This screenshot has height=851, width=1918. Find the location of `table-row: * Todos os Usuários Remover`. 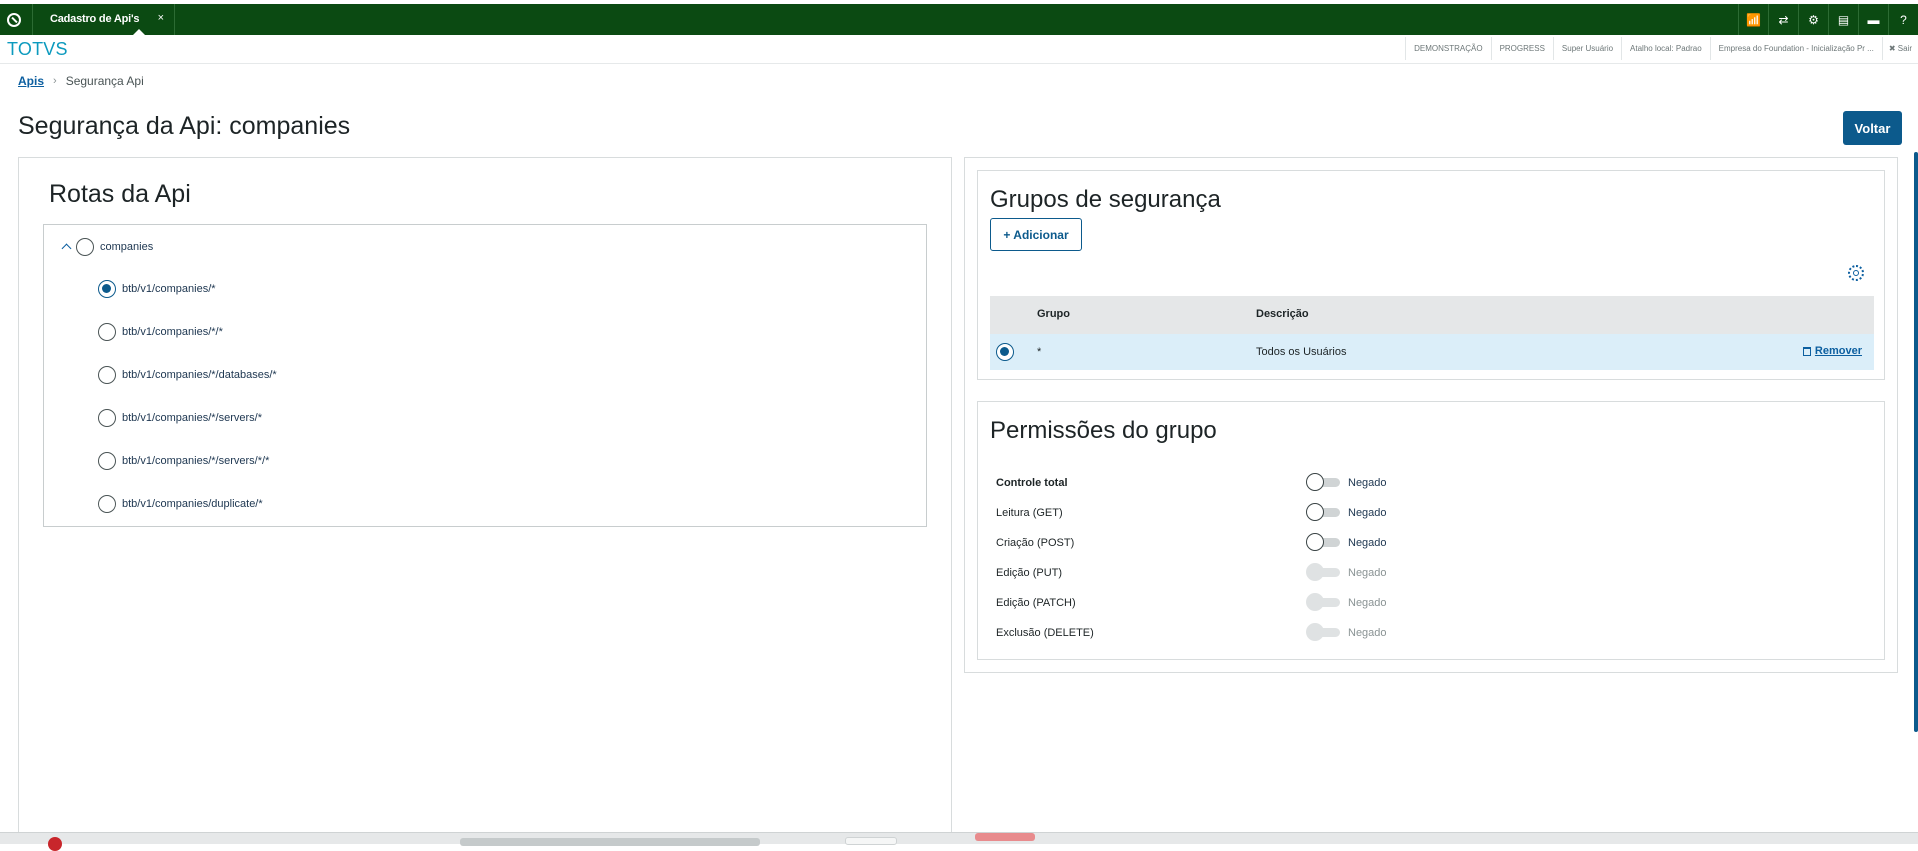

table-row: * Todos os Usuários Remover is located at coordinates (1432, 352).